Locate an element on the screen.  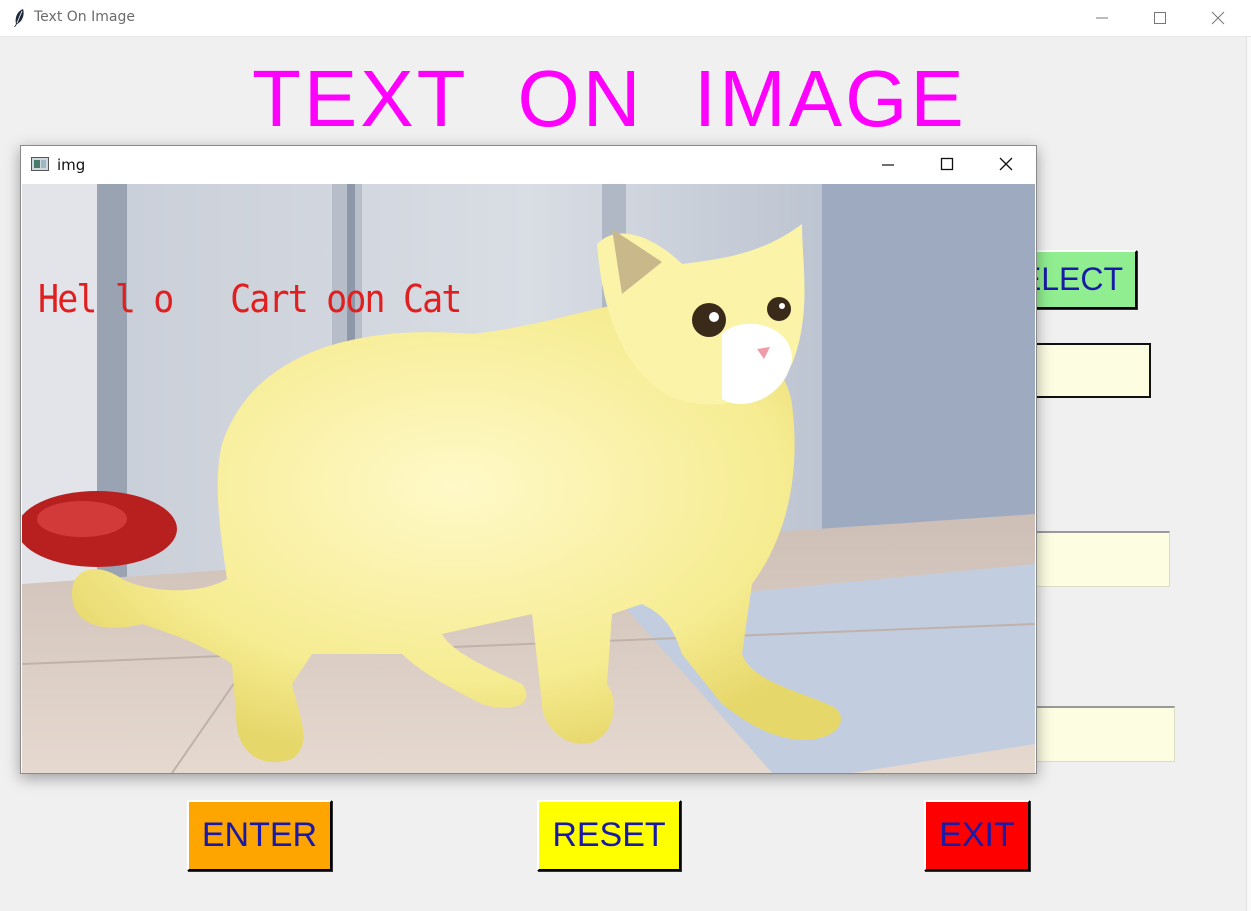
main-minimize-button is located at coordinates (1102, 18).